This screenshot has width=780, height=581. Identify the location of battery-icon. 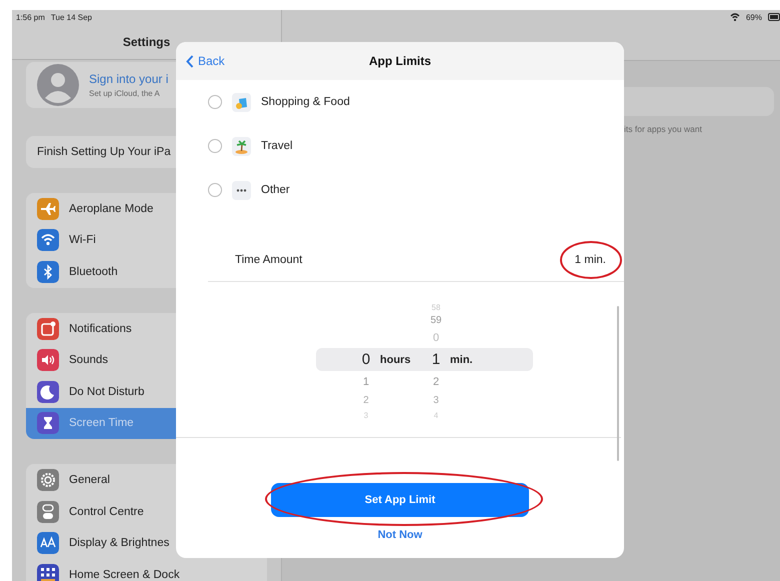
(774, 17).